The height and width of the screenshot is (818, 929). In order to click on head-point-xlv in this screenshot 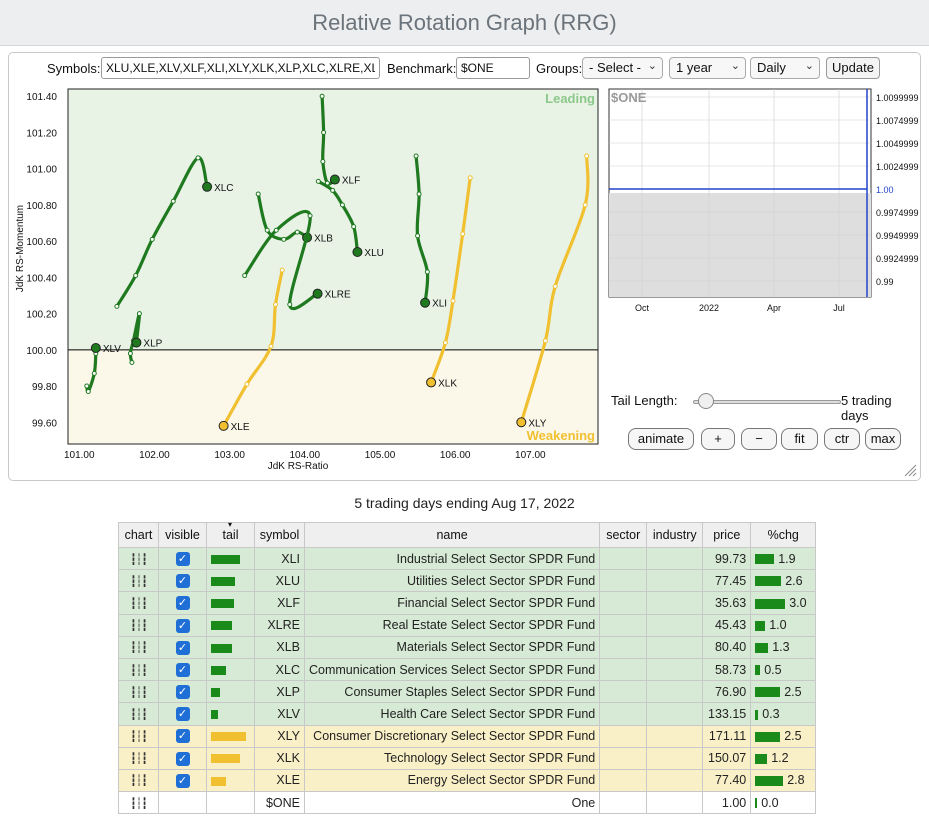, I will do `click(95, 348)`.